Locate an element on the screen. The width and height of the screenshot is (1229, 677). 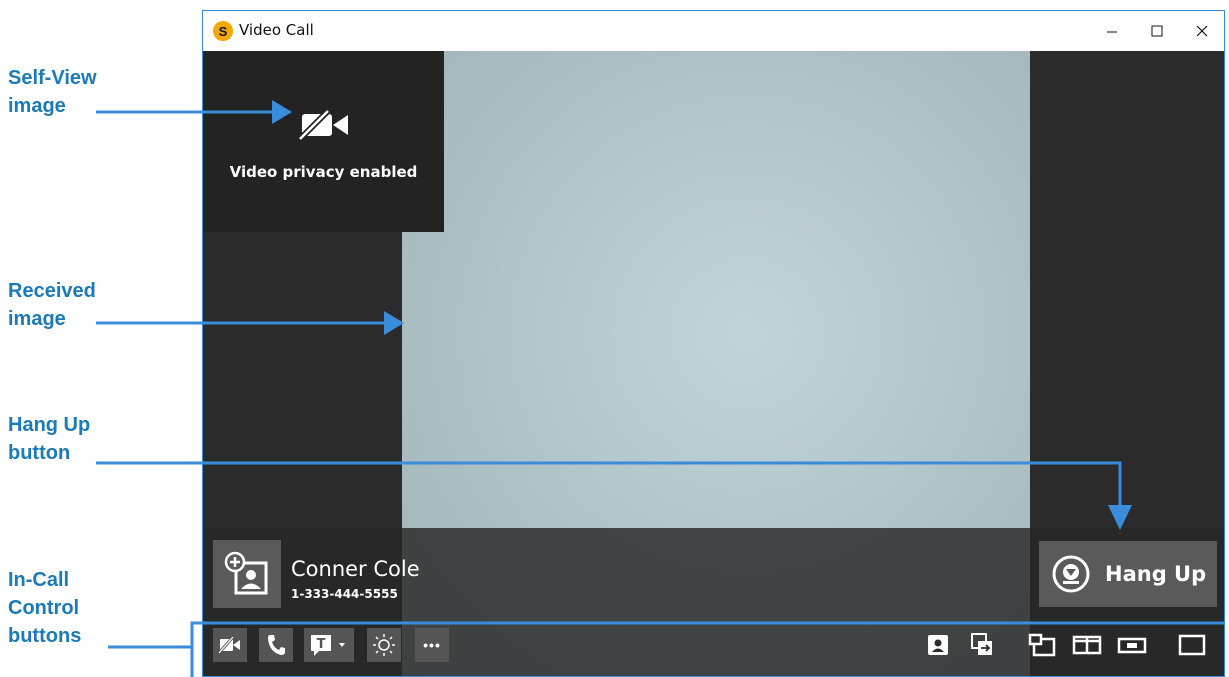
video-privacy-icon is located at coordinates (229, 645).